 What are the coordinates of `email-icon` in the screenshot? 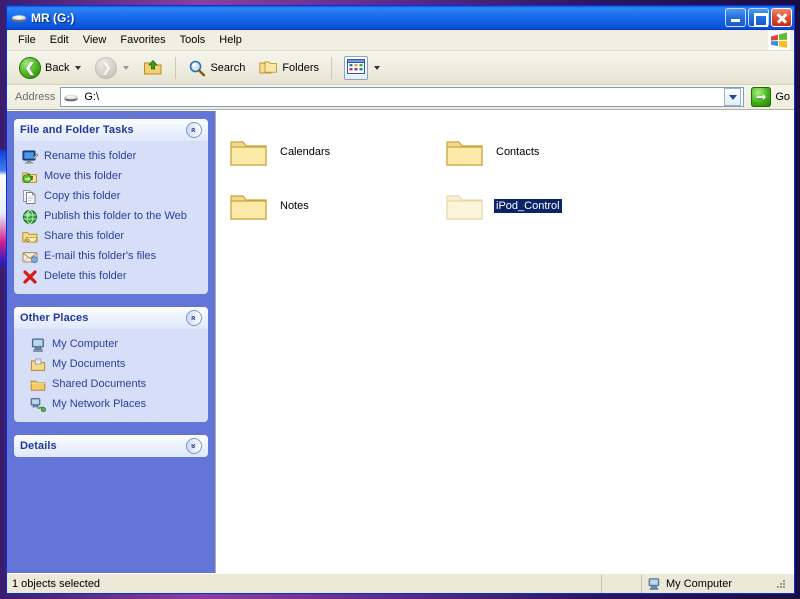 It's located at (30, 257).